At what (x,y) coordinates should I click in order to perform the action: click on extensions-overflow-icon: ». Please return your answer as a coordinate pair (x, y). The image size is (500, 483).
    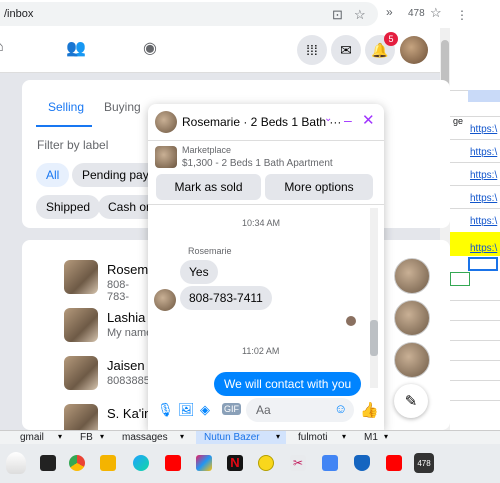
    Looking at the image, I should click on (389, 12).